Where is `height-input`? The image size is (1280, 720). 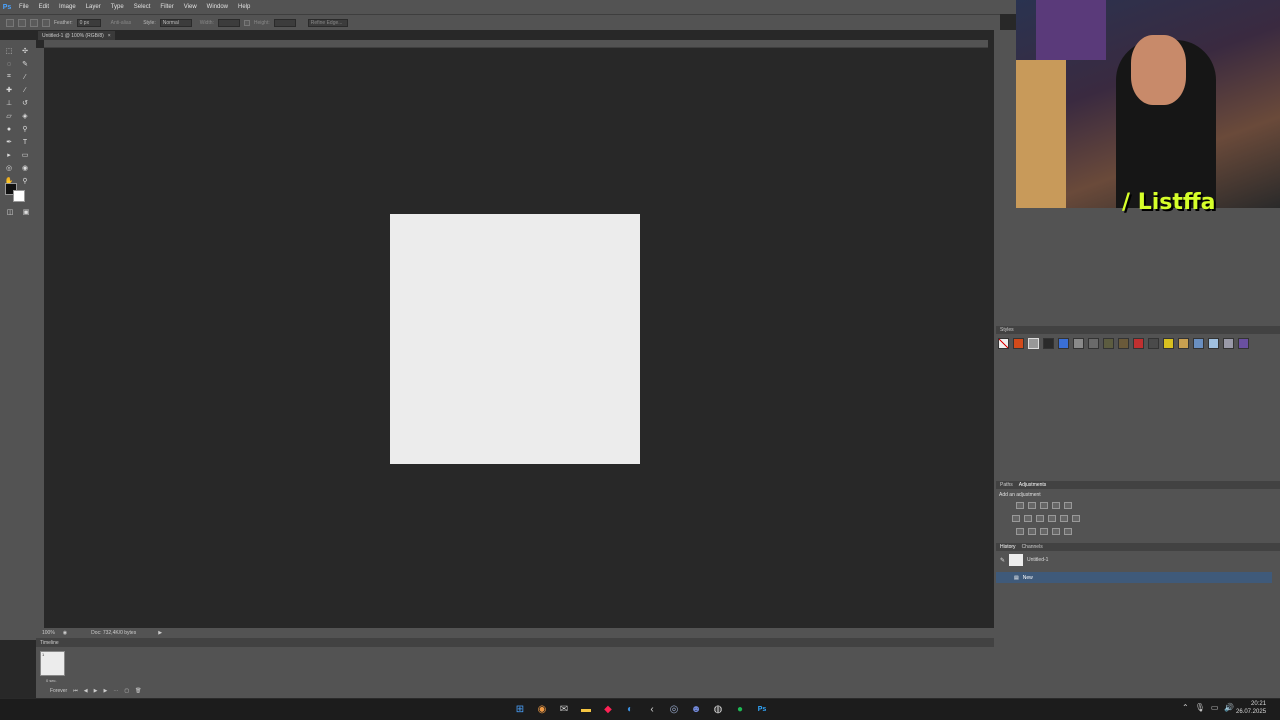
height-input is located at coordinates (284, 22).